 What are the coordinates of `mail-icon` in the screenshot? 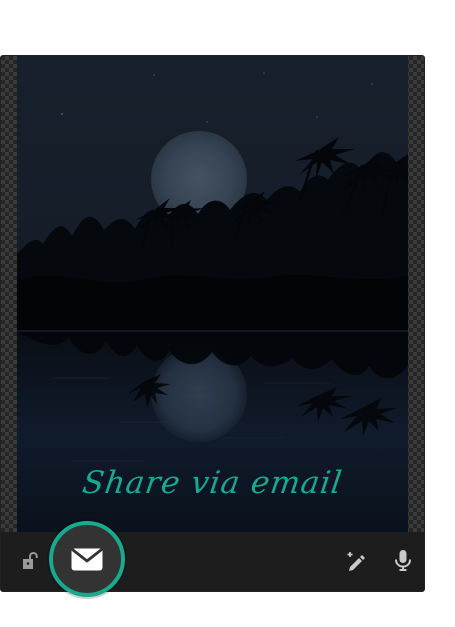 It's located at (87, 559).